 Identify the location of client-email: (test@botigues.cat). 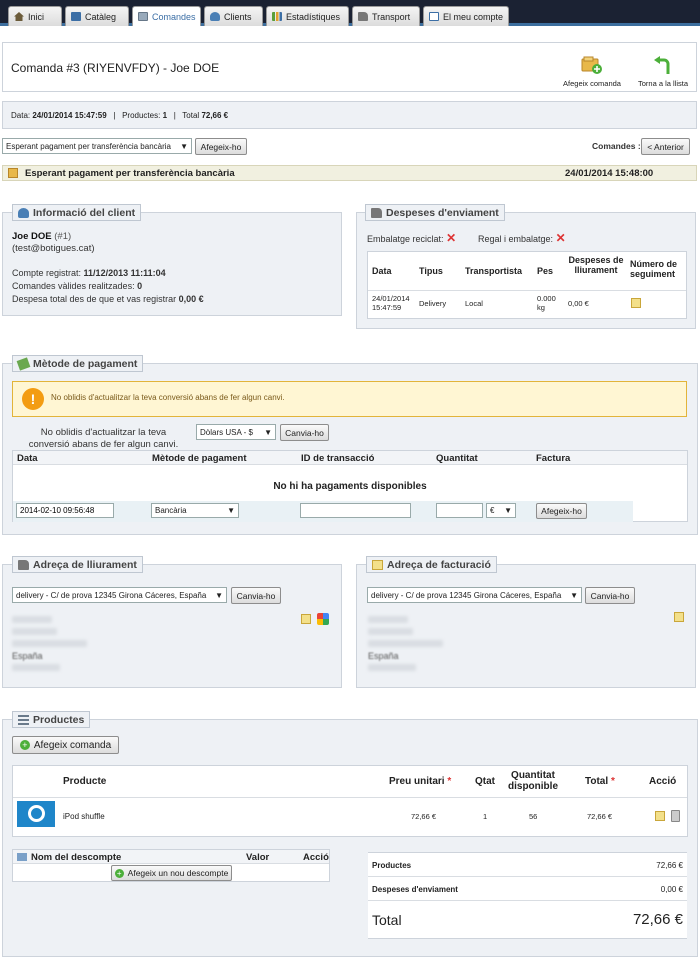
(53, 248).